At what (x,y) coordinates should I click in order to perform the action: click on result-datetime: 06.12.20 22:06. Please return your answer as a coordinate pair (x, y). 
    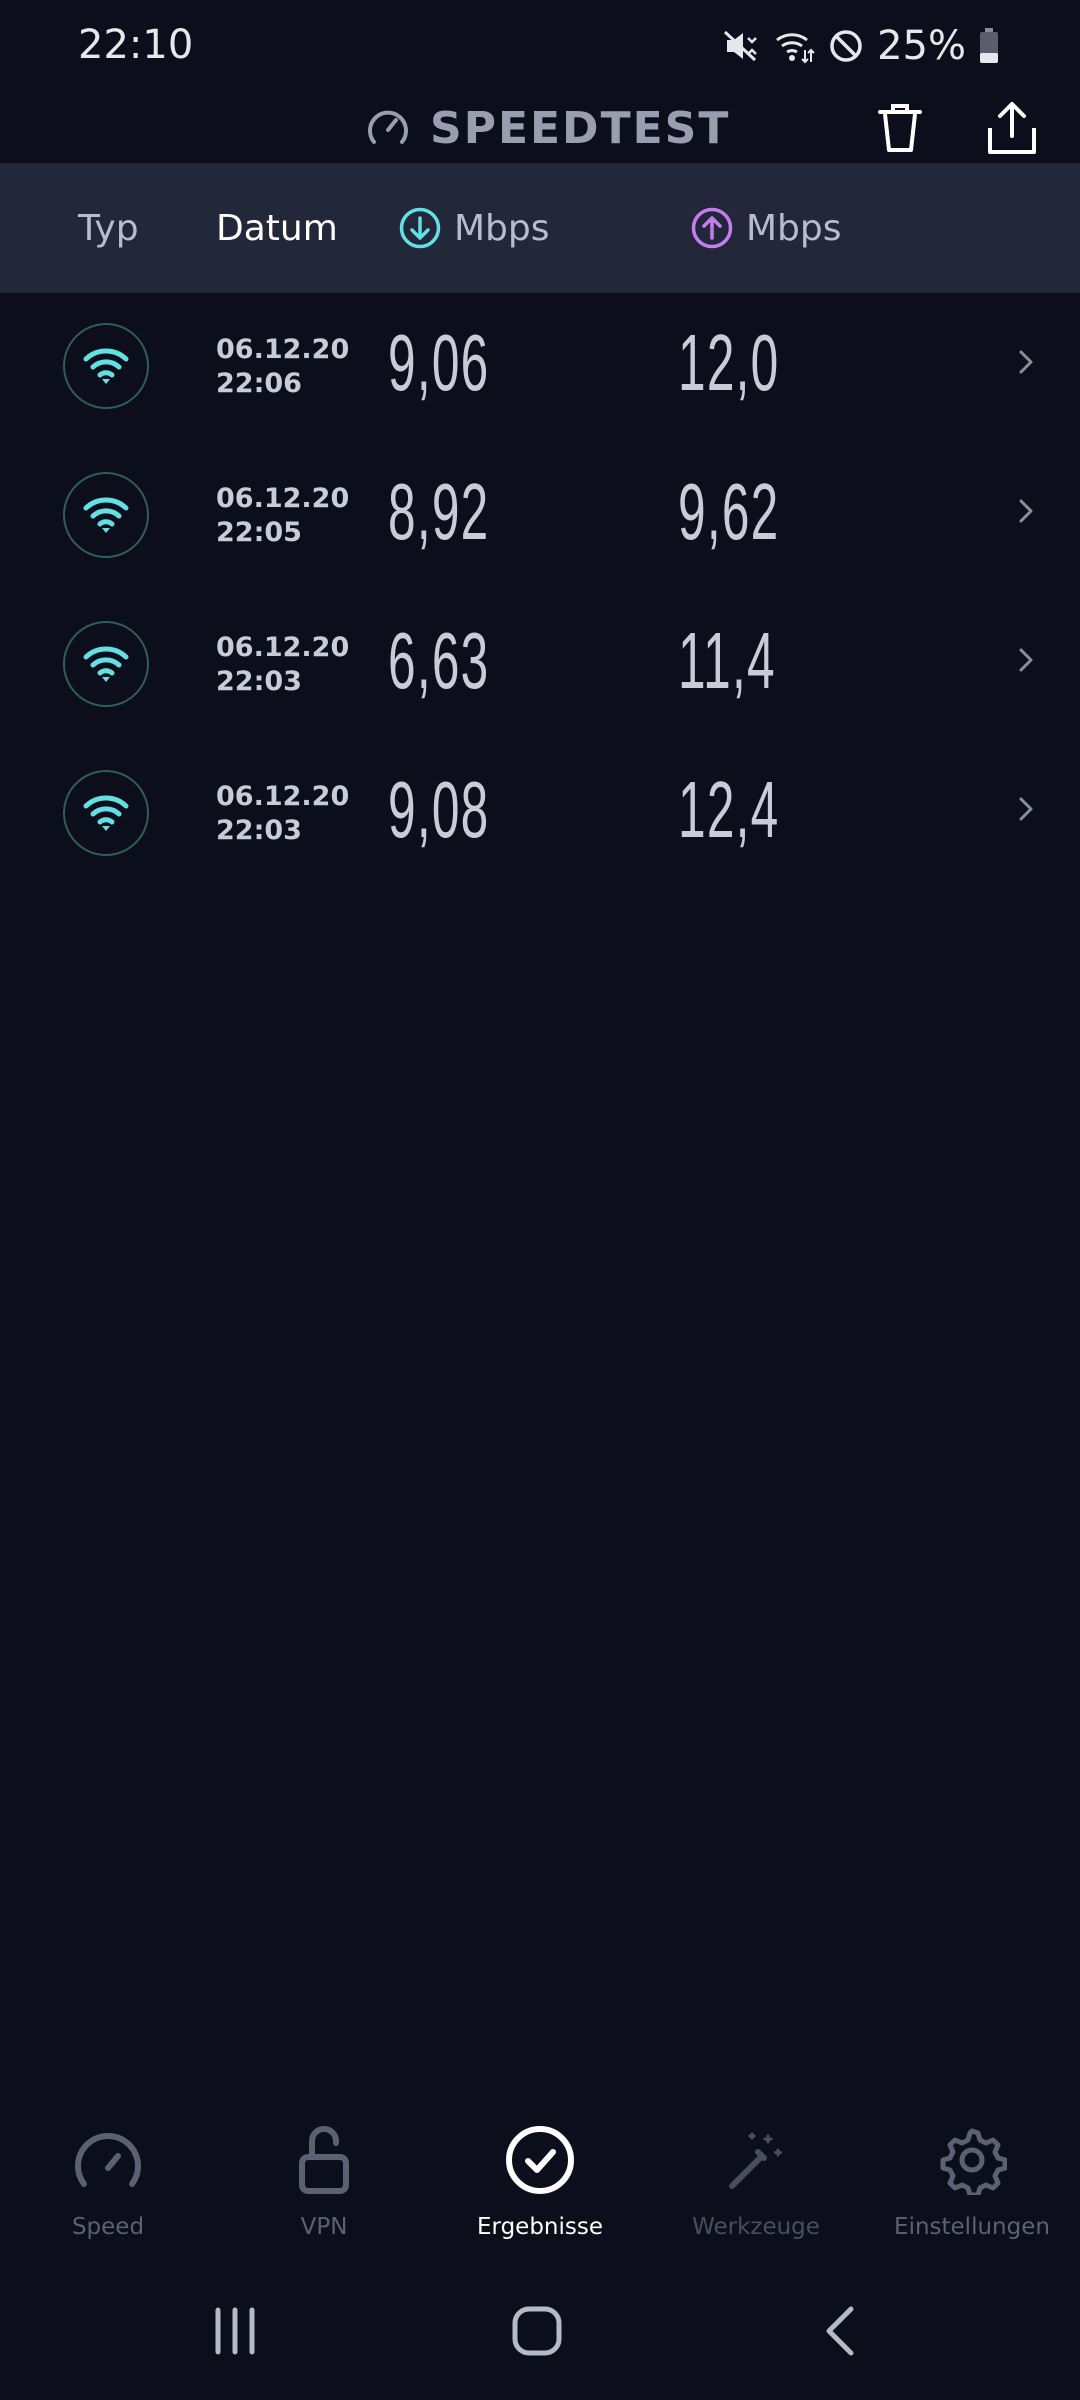
    Looking at the image, I should click on (282, 367).